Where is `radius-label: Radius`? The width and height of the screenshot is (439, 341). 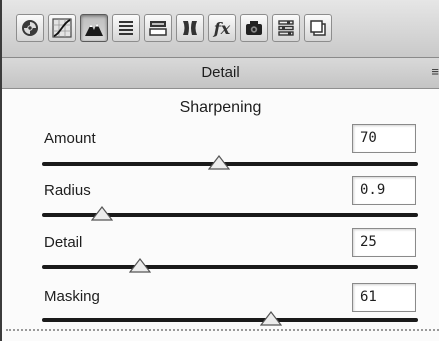
radius-label: Radius is located at coordinates (67, 190).